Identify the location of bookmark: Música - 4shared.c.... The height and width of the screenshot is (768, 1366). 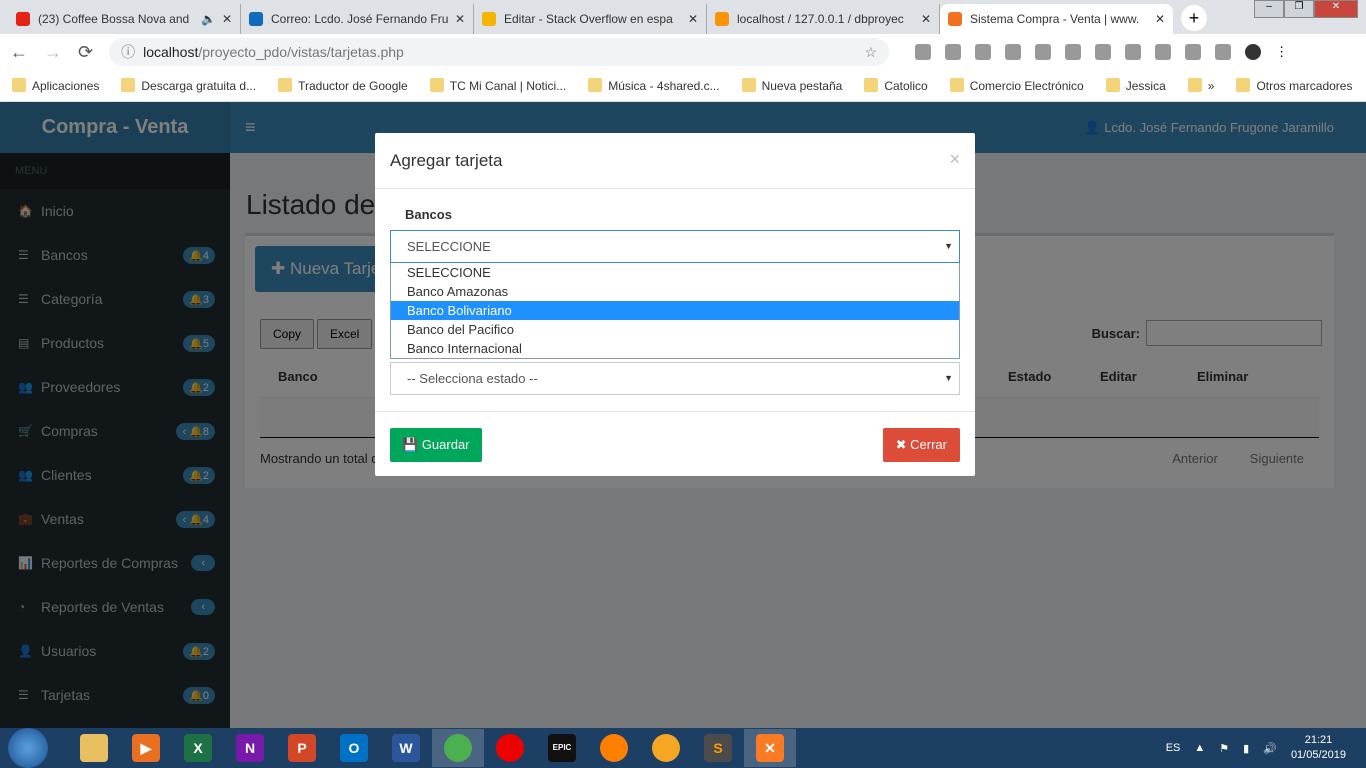
(654, 85).